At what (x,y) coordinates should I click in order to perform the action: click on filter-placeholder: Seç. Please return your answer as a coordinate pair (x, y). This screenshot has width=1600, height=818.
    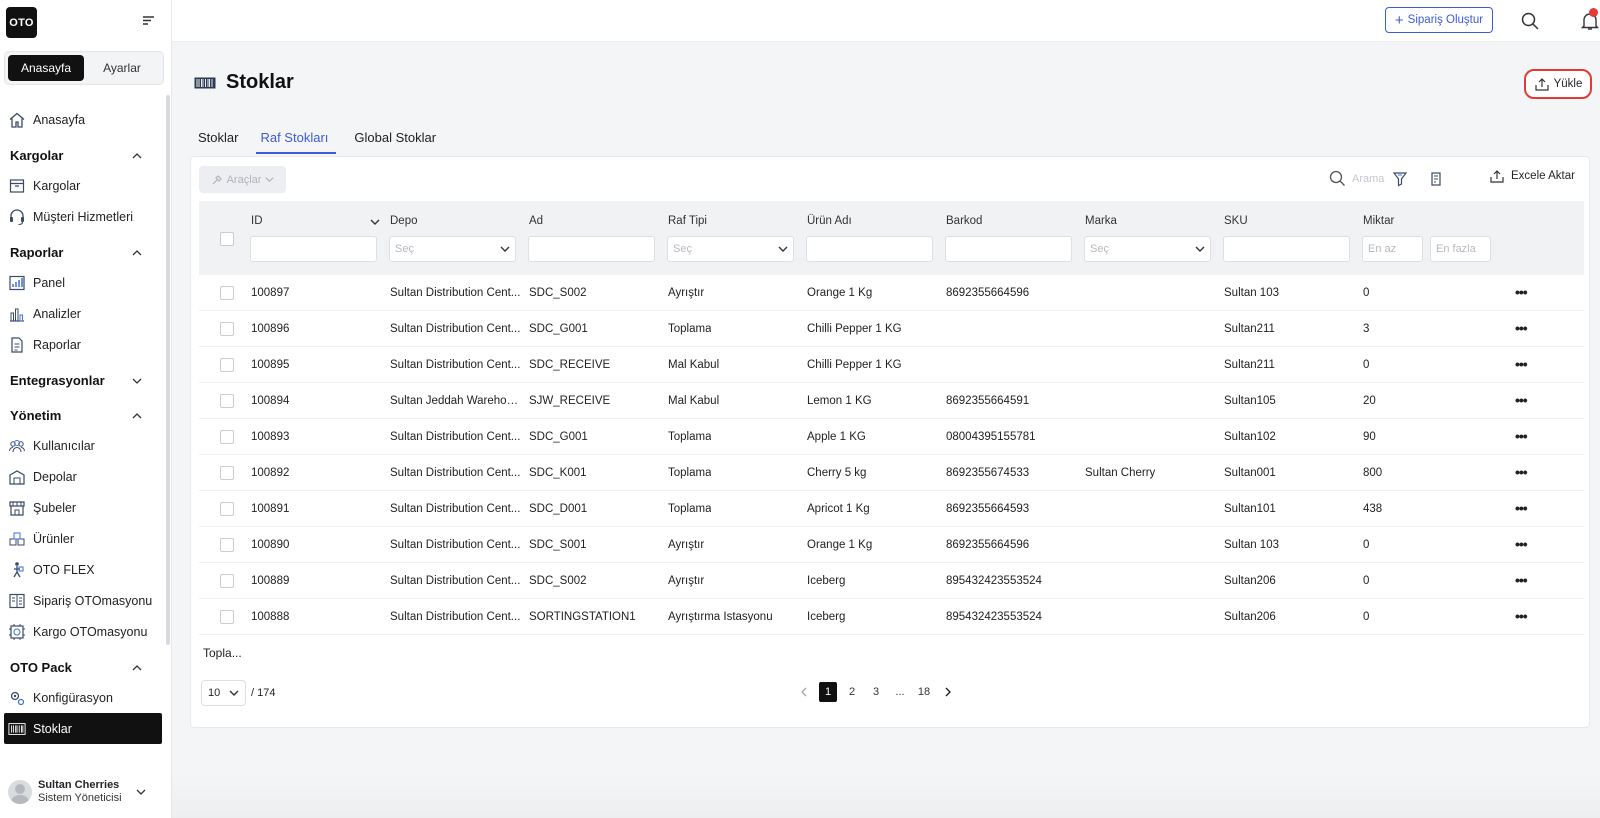
    Looking at the image, I should click on (404, 249).